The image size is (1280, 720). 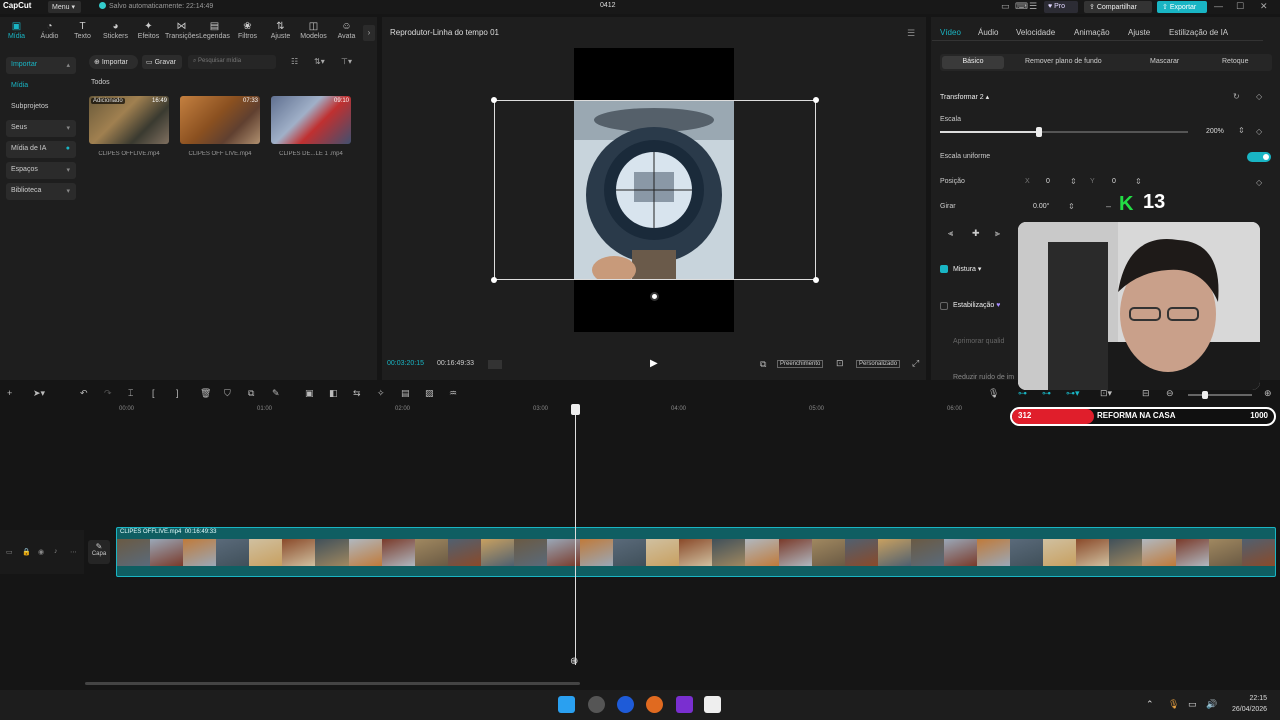 I want to click on media-thumb-1: Adicionado 16:49, so click(x=129, y=120).